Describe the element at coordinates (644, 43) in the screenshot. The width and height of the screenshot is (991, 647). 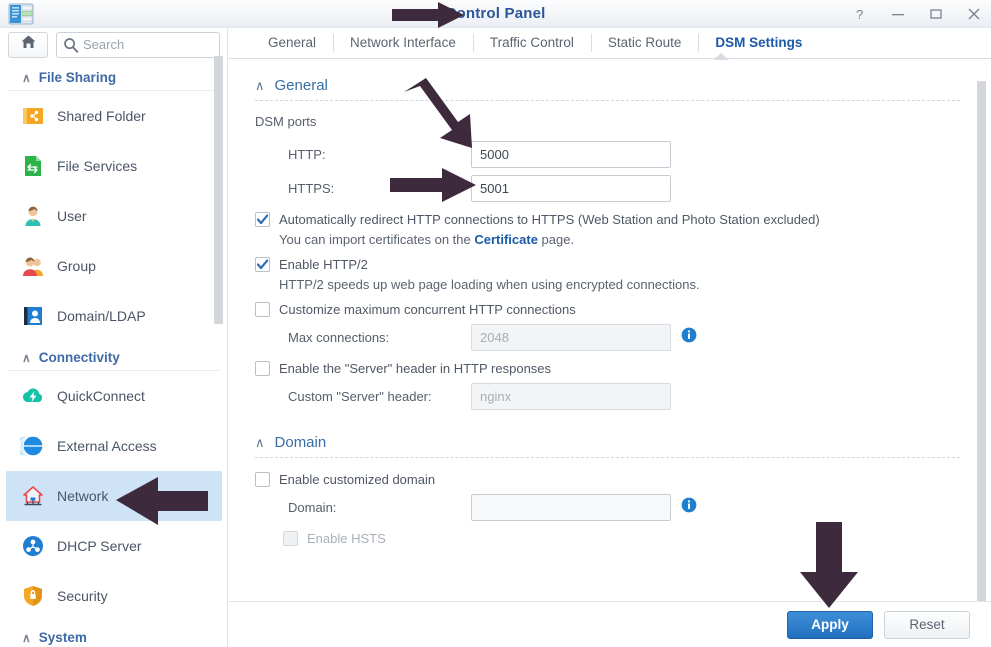
I see `tab-static-route: Static Route` at that location.